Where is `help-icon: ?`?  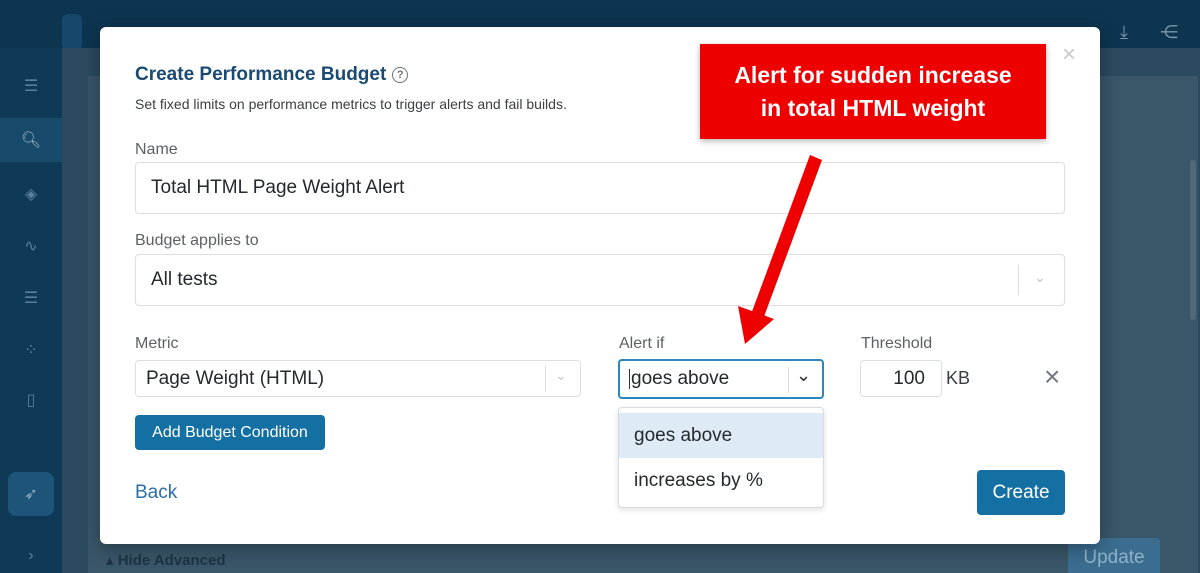
help-icon: ? is located at coordinates (400, 75).